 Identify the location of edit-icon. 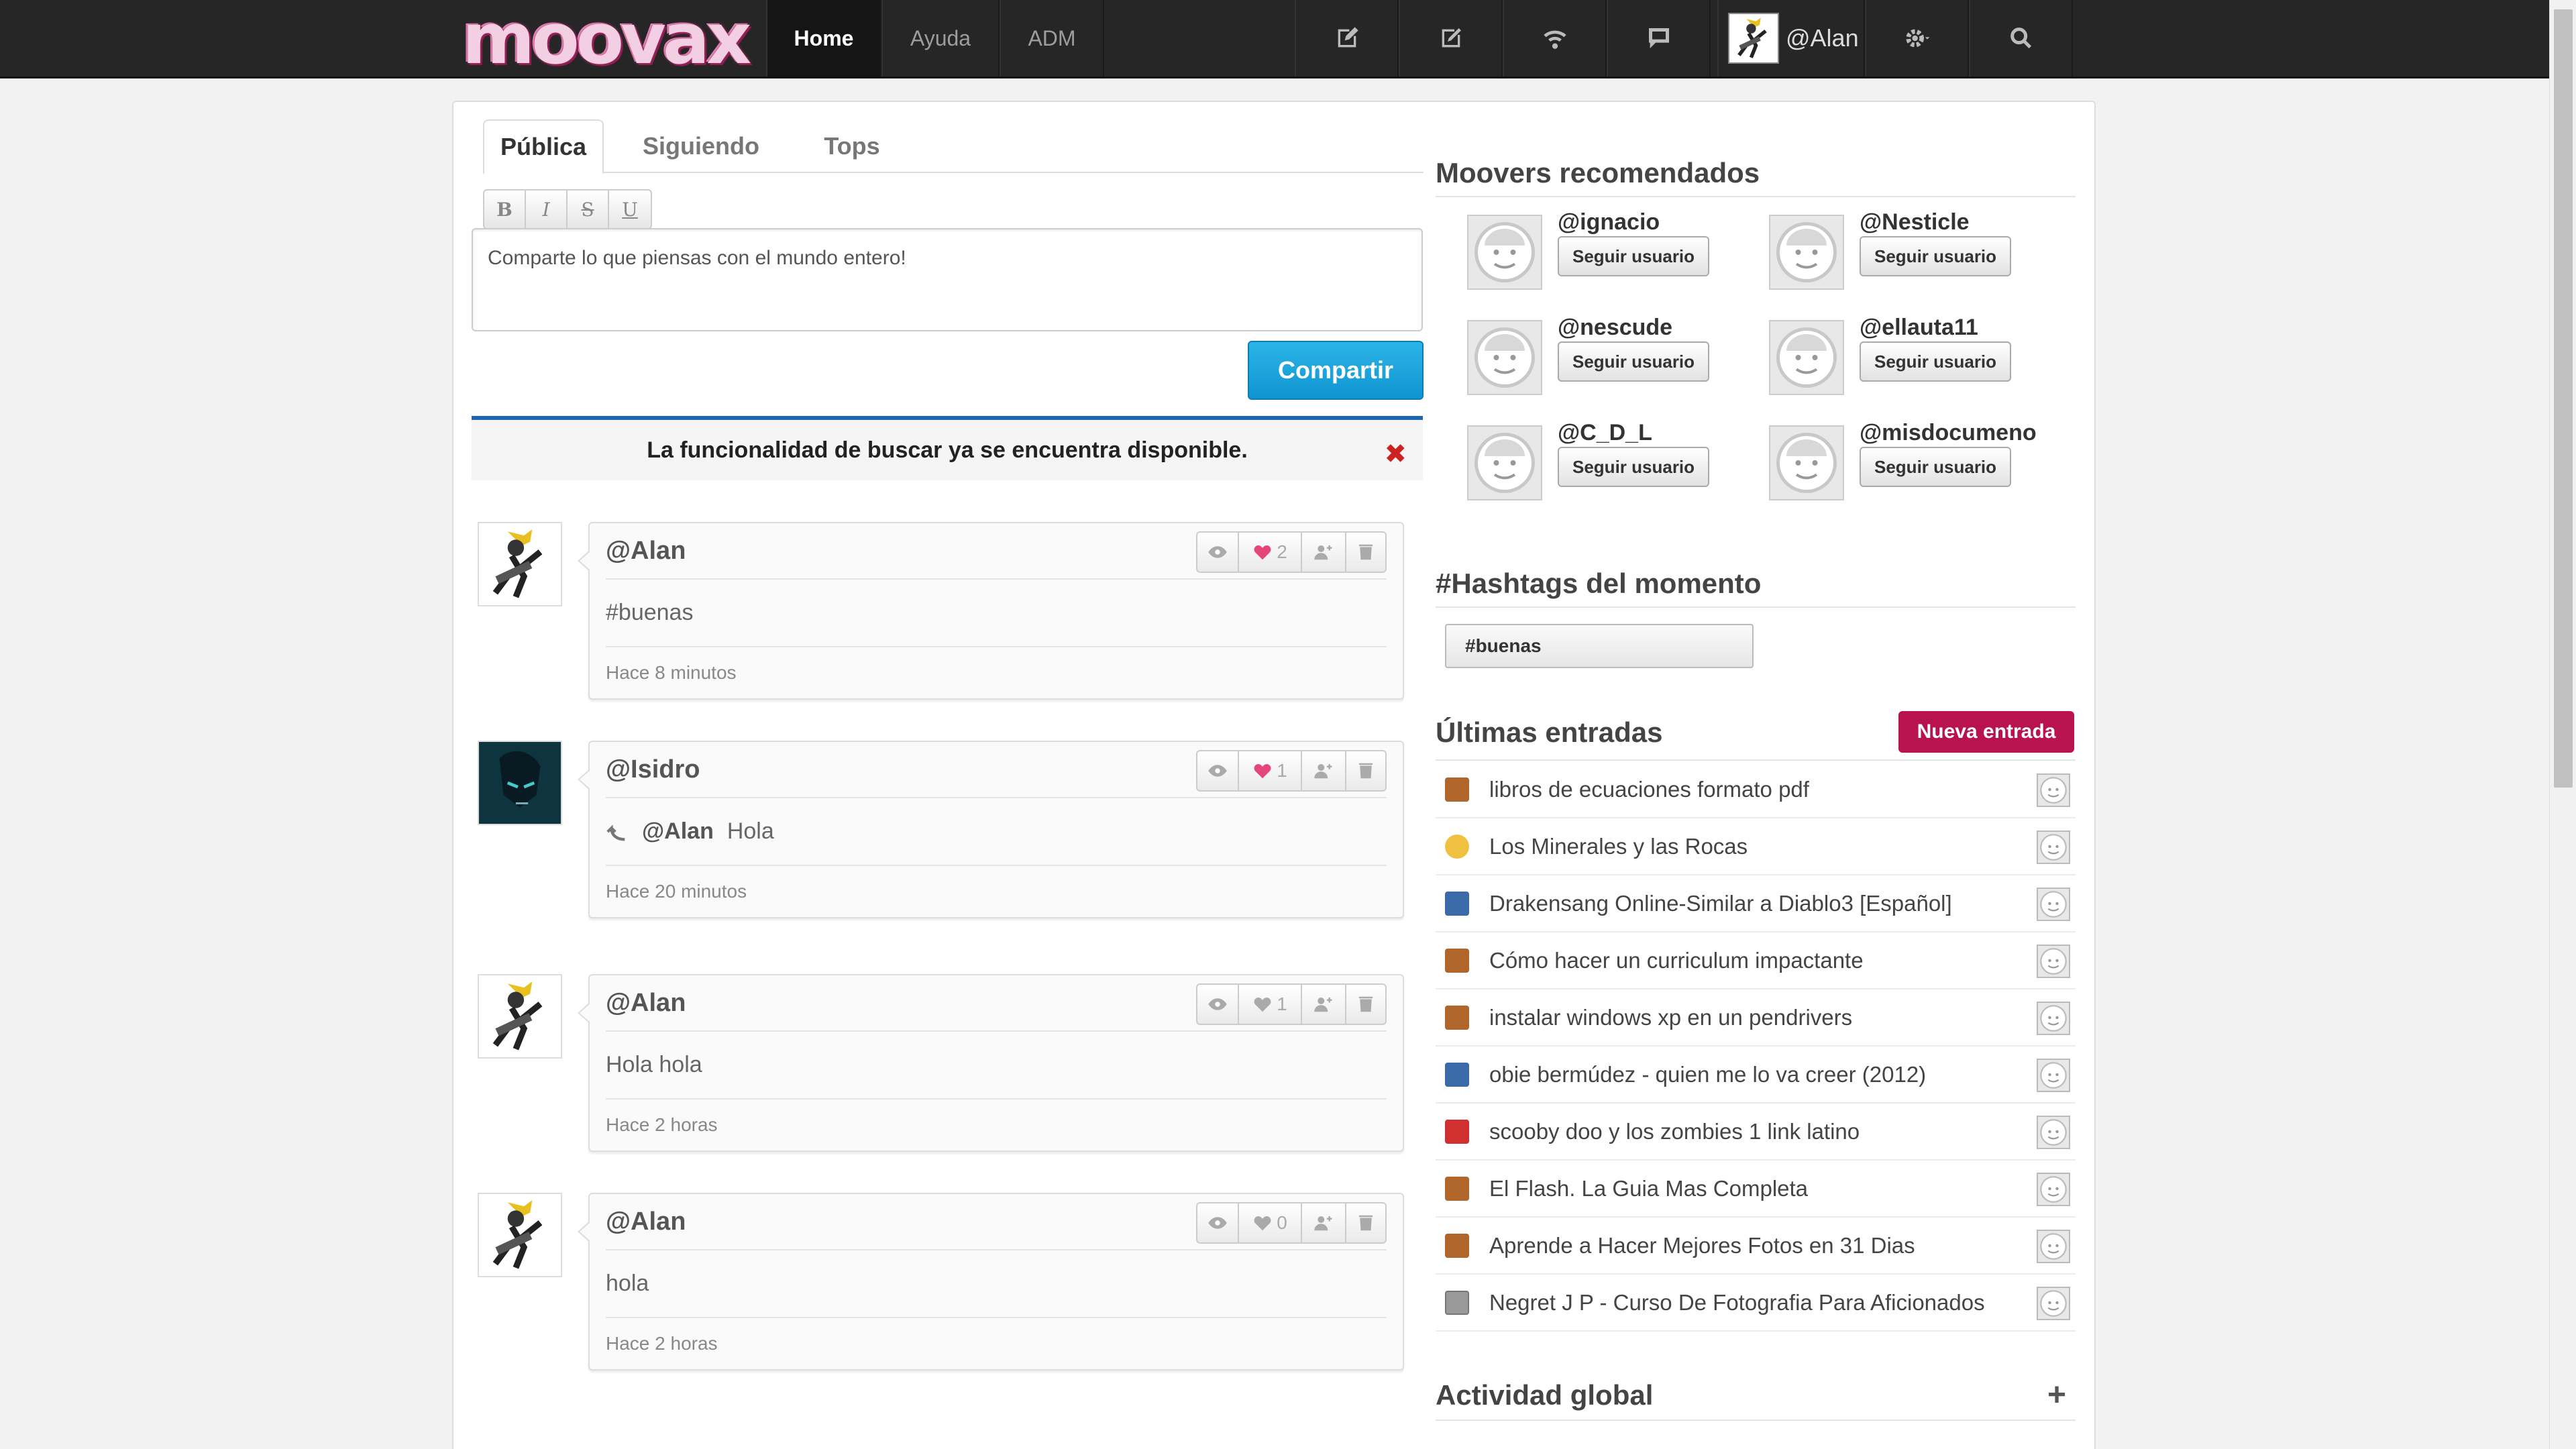
(1451, 38).